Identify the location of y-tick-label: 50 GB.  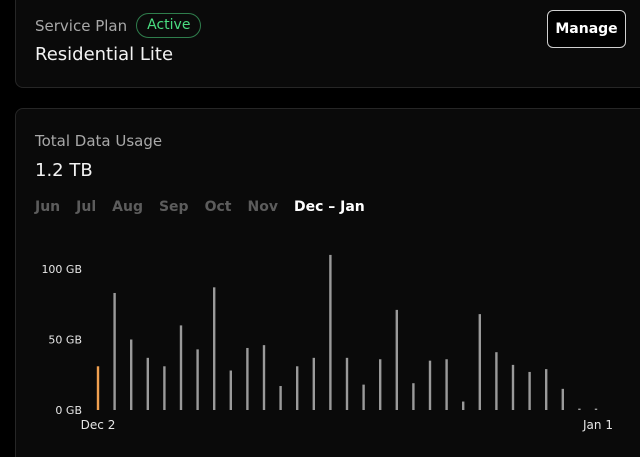
(65, 340).